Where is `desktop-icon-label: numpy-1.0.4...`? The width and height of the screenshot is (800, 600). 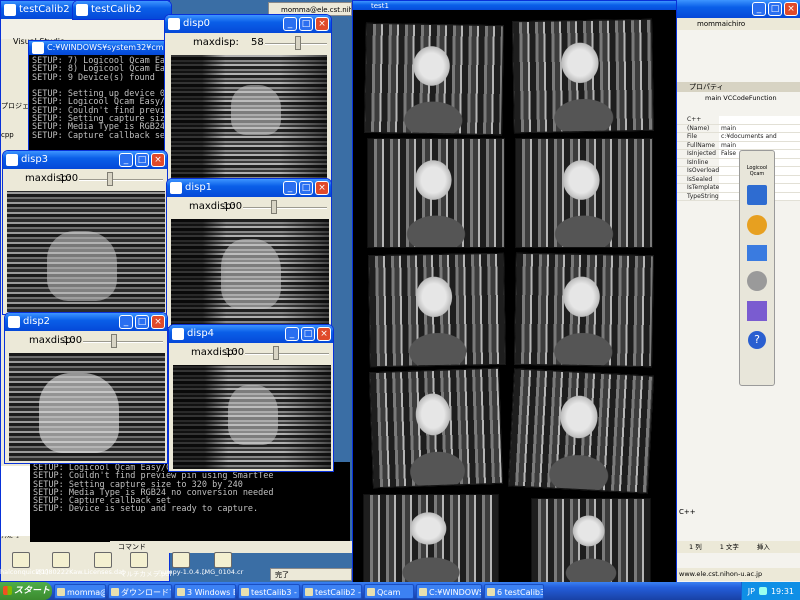
desktop-icon-label: numpy-1.0.4... is located at coordinates (182, 572).